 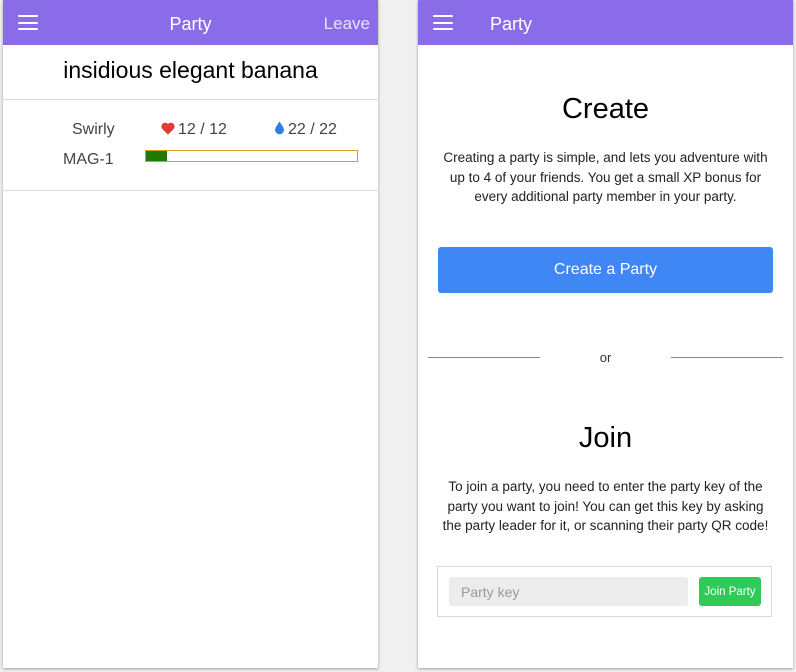 What do you see at coordinates (730, 591) in the screenshot?
I see `join-party-button: Join Party` at bounding box center [730, 591].